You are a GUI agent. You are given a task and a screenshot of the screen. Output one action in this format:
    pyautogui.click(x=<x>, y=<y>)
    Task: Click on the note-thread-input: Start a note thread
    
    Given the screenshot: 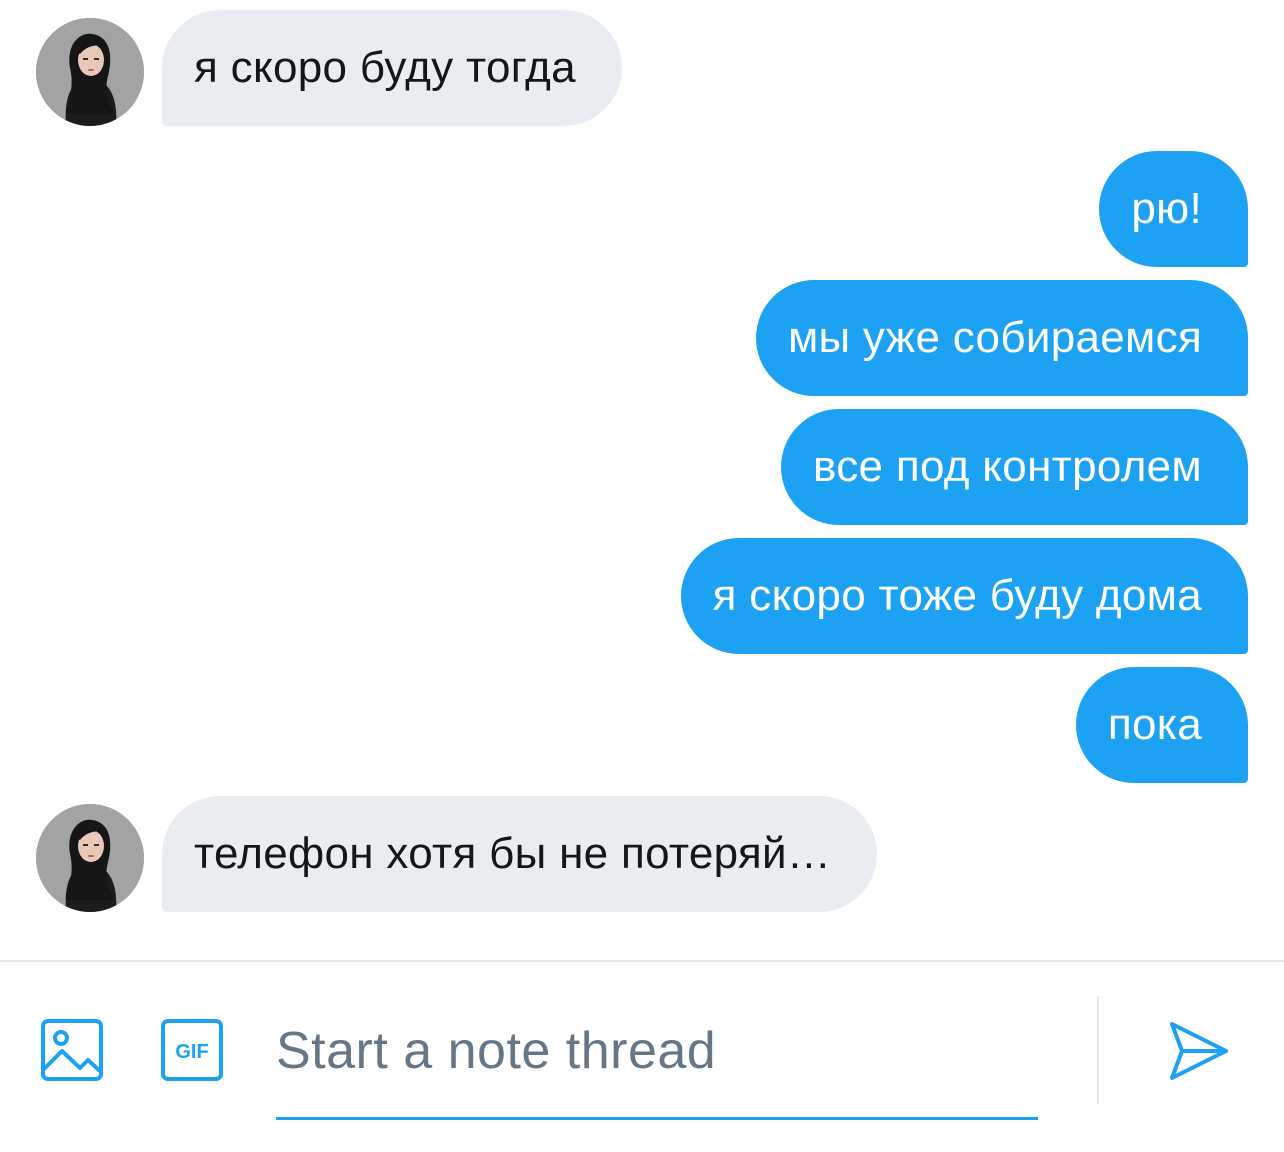 What is the action you would take?
    pyautogui.click(x=657, y=1056)
    